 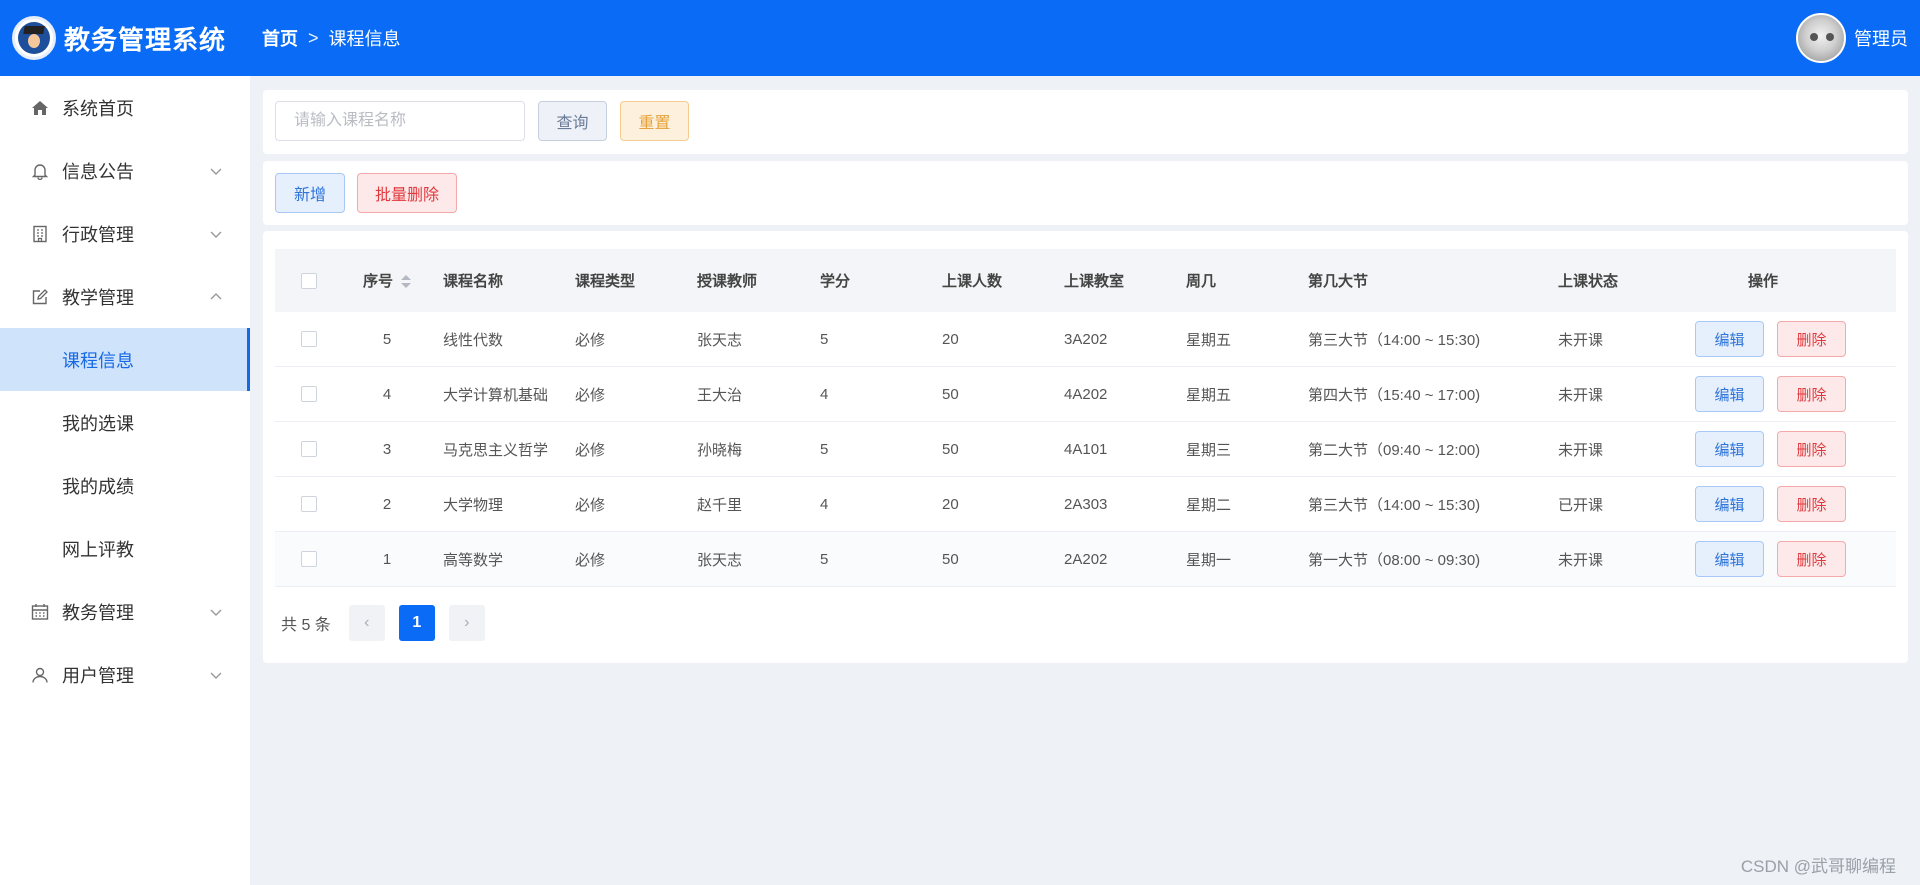 I want to click on cell-week: 星期一, so click(x=1209, y=560).